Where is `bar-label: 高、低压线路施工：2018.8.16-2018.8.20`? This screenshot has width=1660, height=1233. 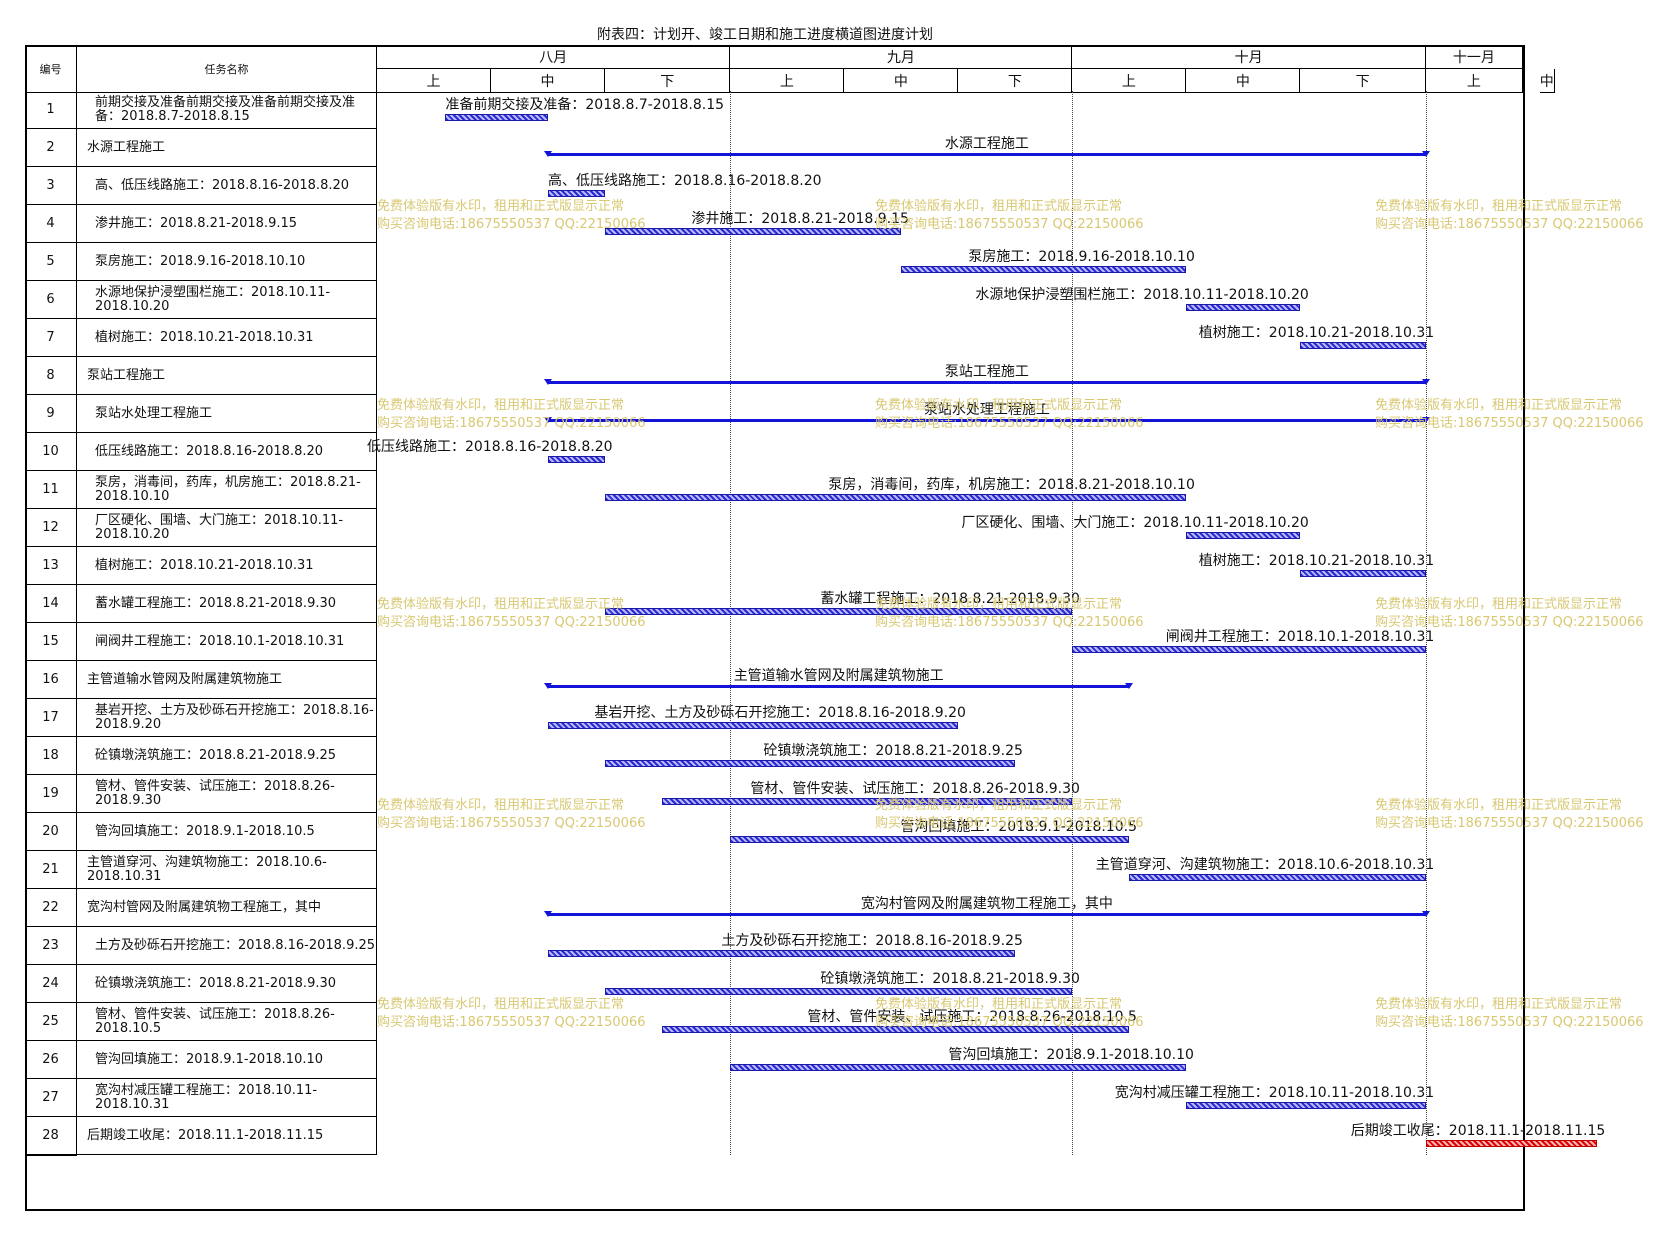 bar-label: 高、低压线路施工：2018.8.16-2018.8.20 is located at coordinates (685, 181).